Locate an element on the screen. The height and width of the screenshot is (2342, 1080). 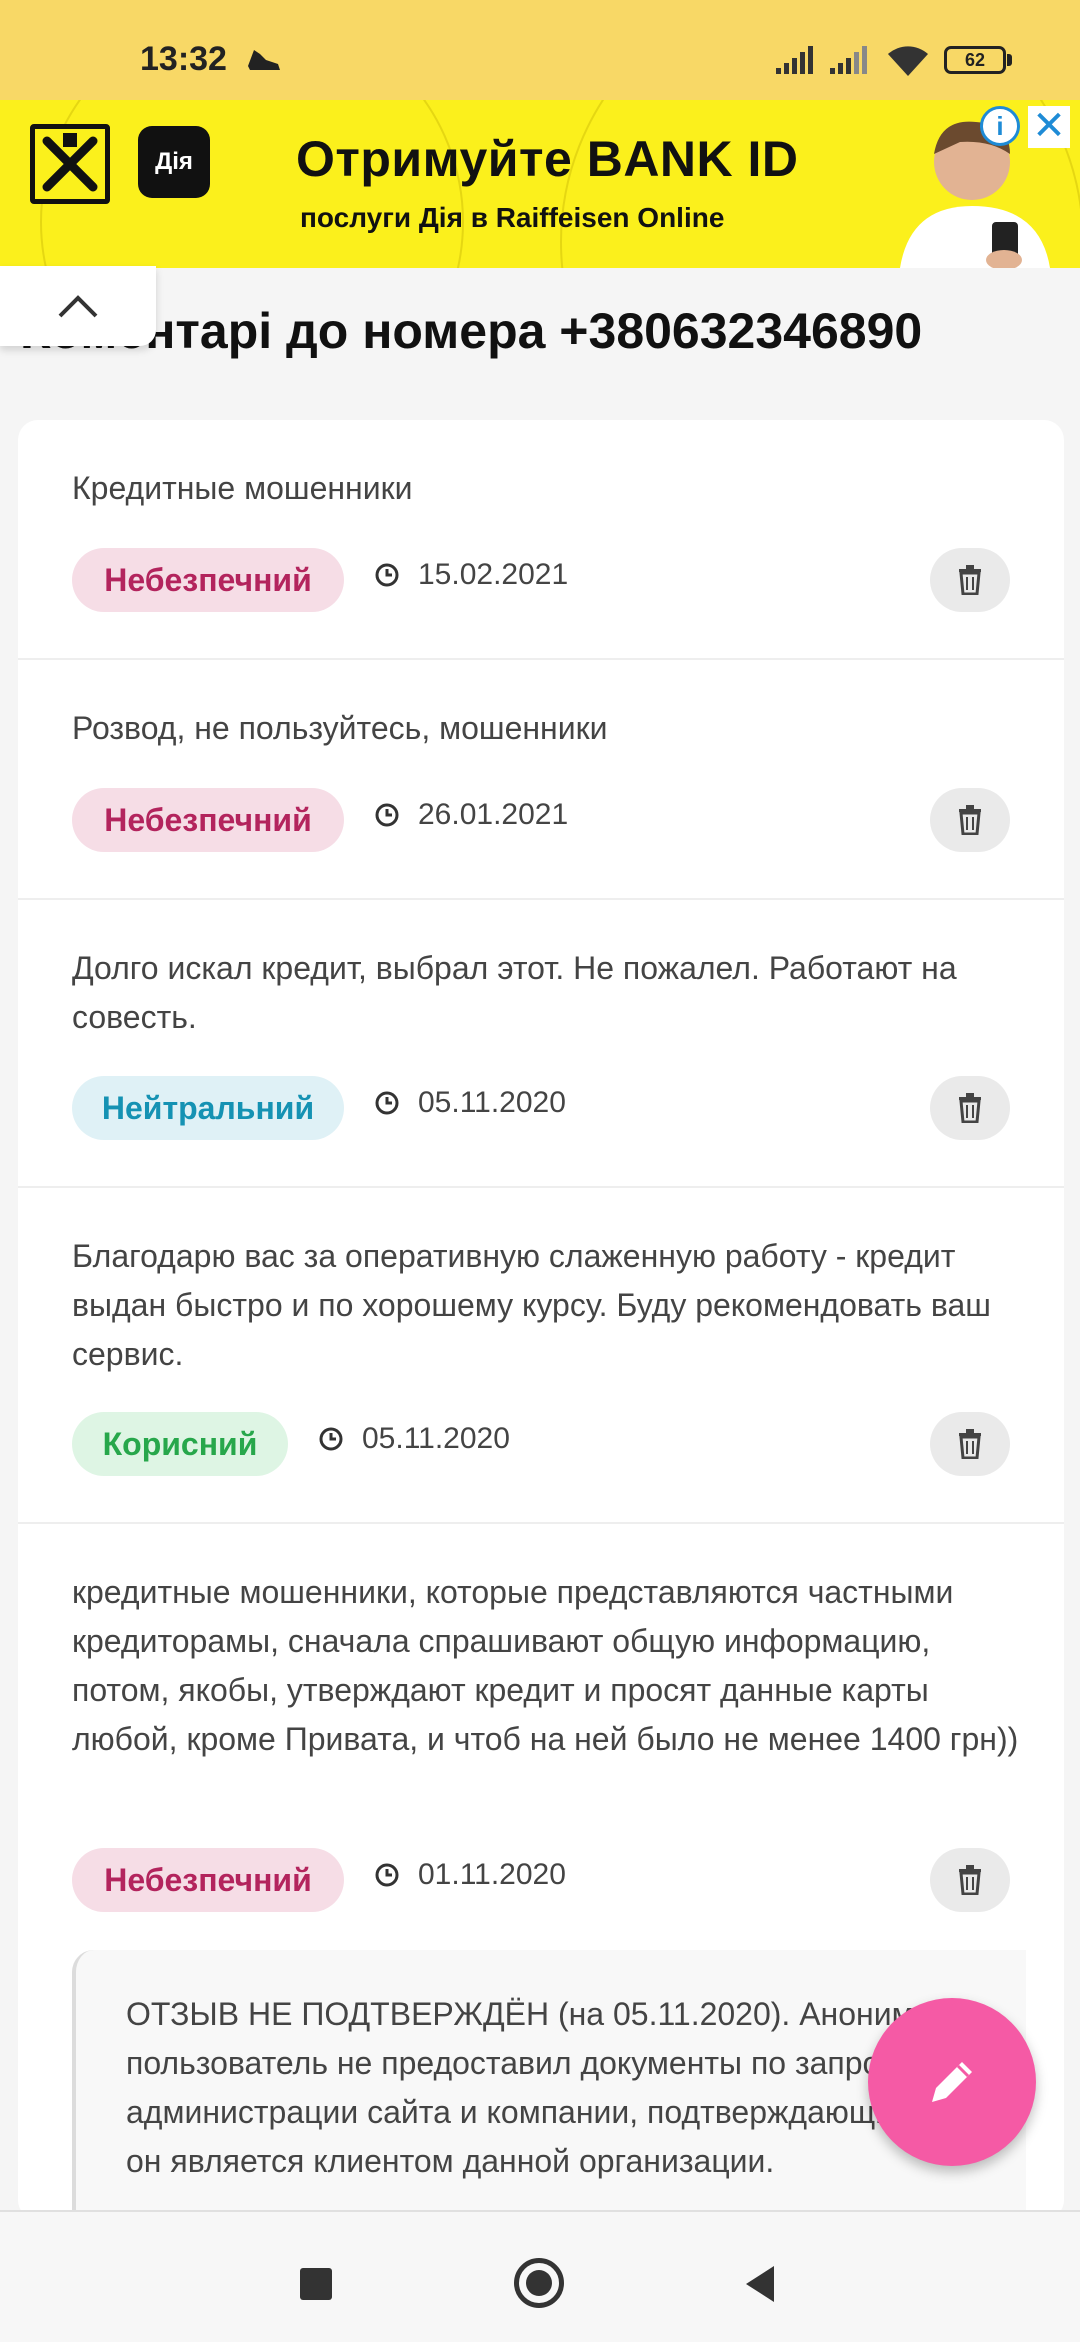
pencil-icon is located at coordinates (952, 2082).